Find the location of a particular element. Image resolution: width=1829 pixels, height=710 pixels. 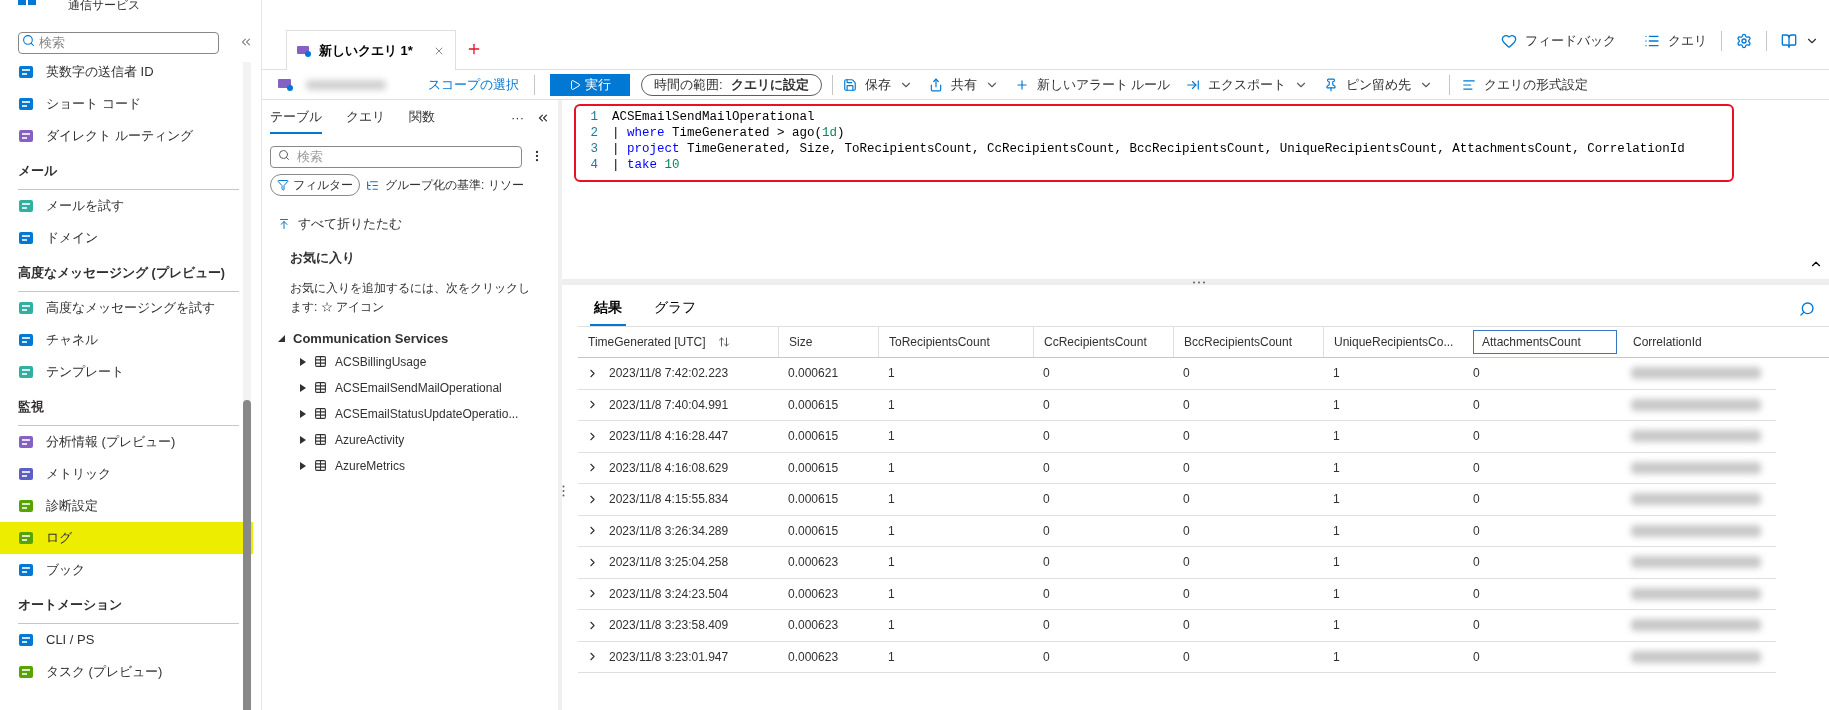

nav-item: 分析情報 (プレビュー) is located at coordinates (128, 442).